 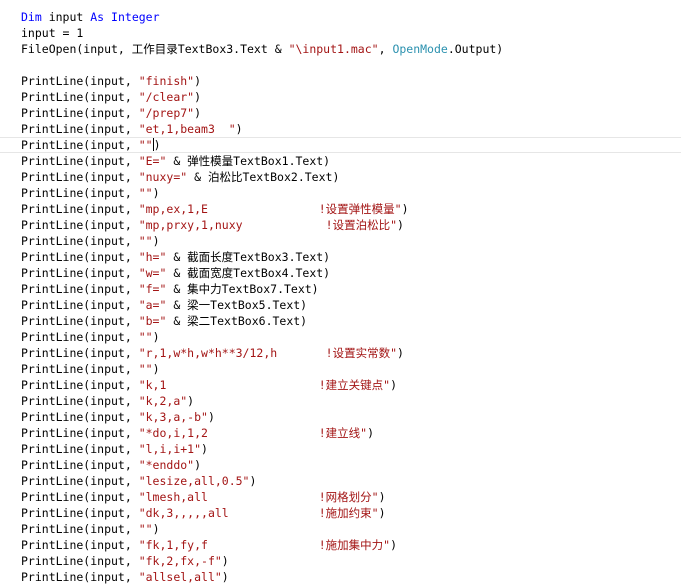 What do you see at coordinates (351, 129) in the screenshot?
I see `code-line: PrintLine(input, "et,1,beam3 ")` at bounding box center [351, 129].